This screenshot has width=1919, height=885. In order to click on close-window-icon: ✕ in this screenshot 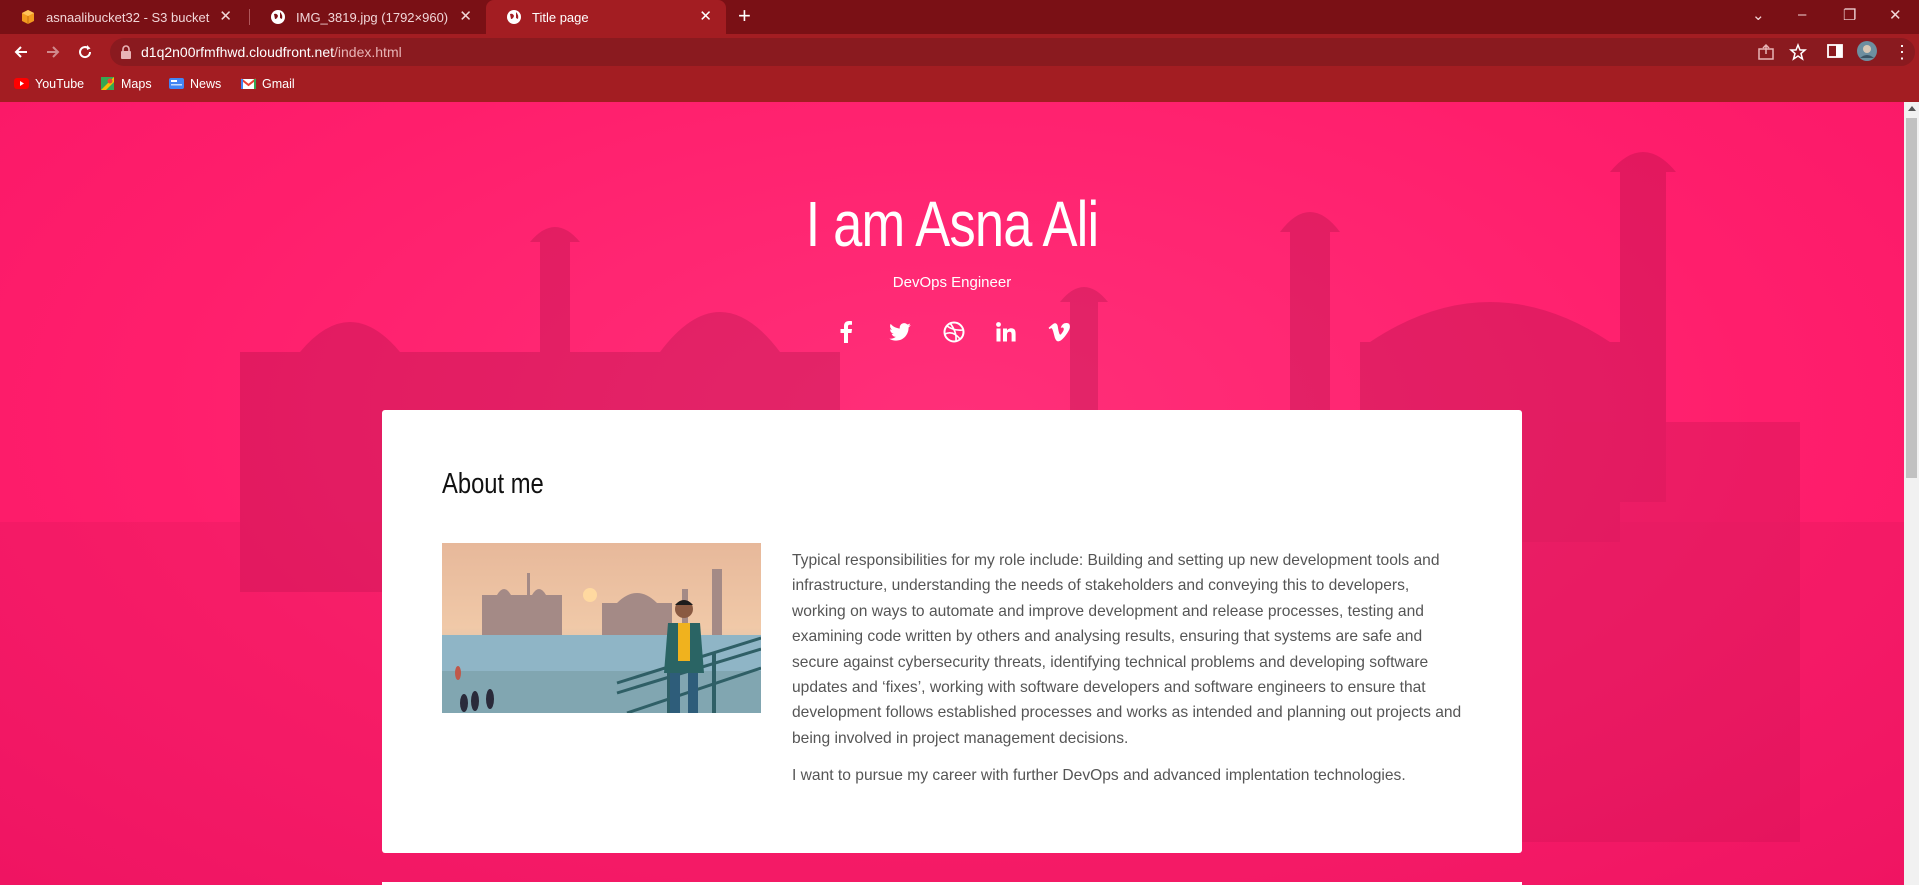, I will do `click(1895, 15)`.